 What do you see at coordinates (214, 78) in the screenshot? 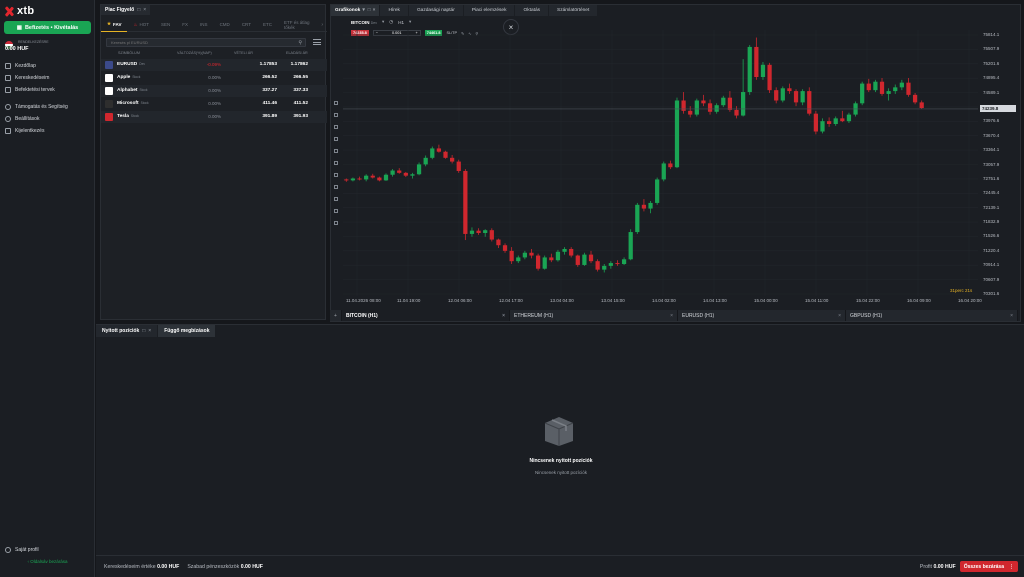
I see `instrument-row: Apple Stock 0.00% 266.52 266.55` at bounding box center [214, 78].